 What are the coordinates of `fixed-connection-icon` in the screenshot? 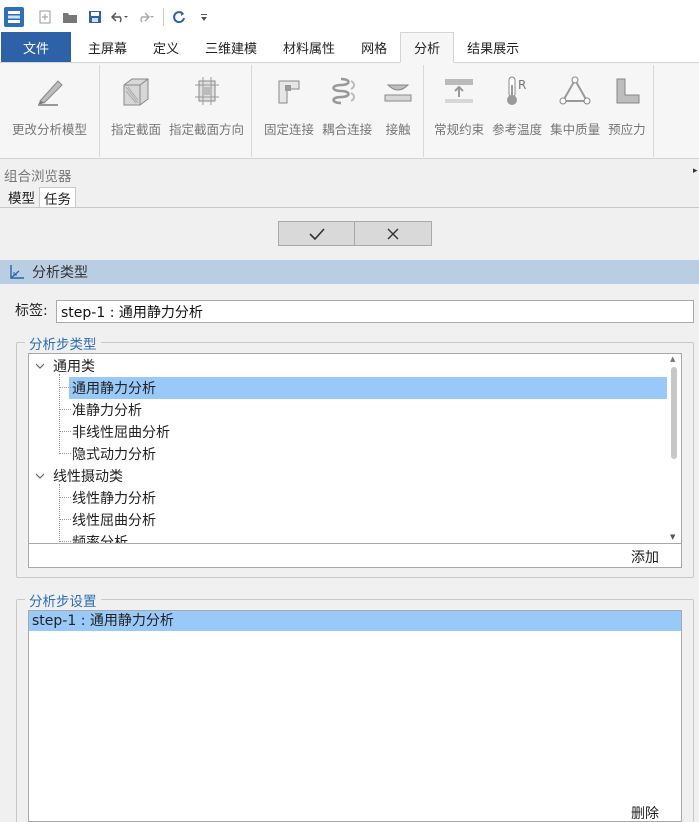 It's located at (289, 91).